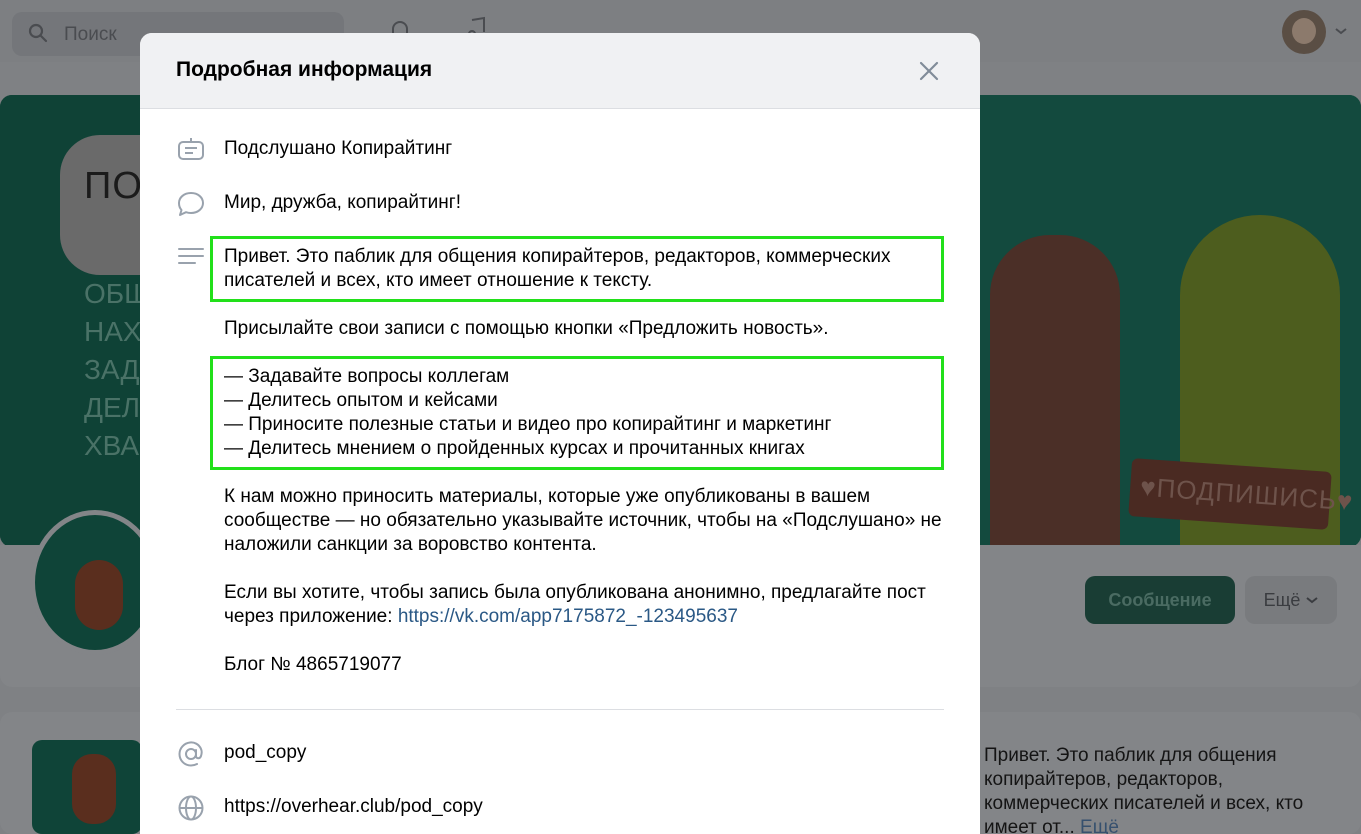 Image resolution: width=1361 pixels, height=834 pixels. I want to click on website-link: https://overhear.club/pod_copy, so click(584, 807).